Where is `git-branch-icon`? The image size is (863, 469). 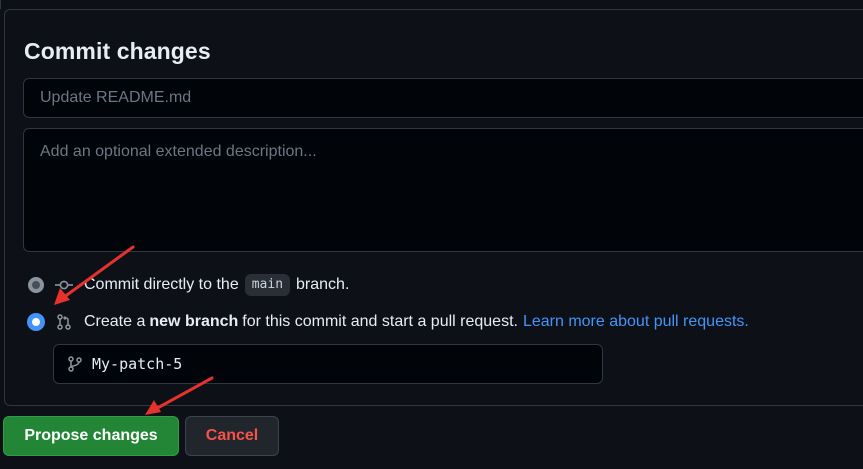 git-branch-icon is located at coordinates (75, 364).